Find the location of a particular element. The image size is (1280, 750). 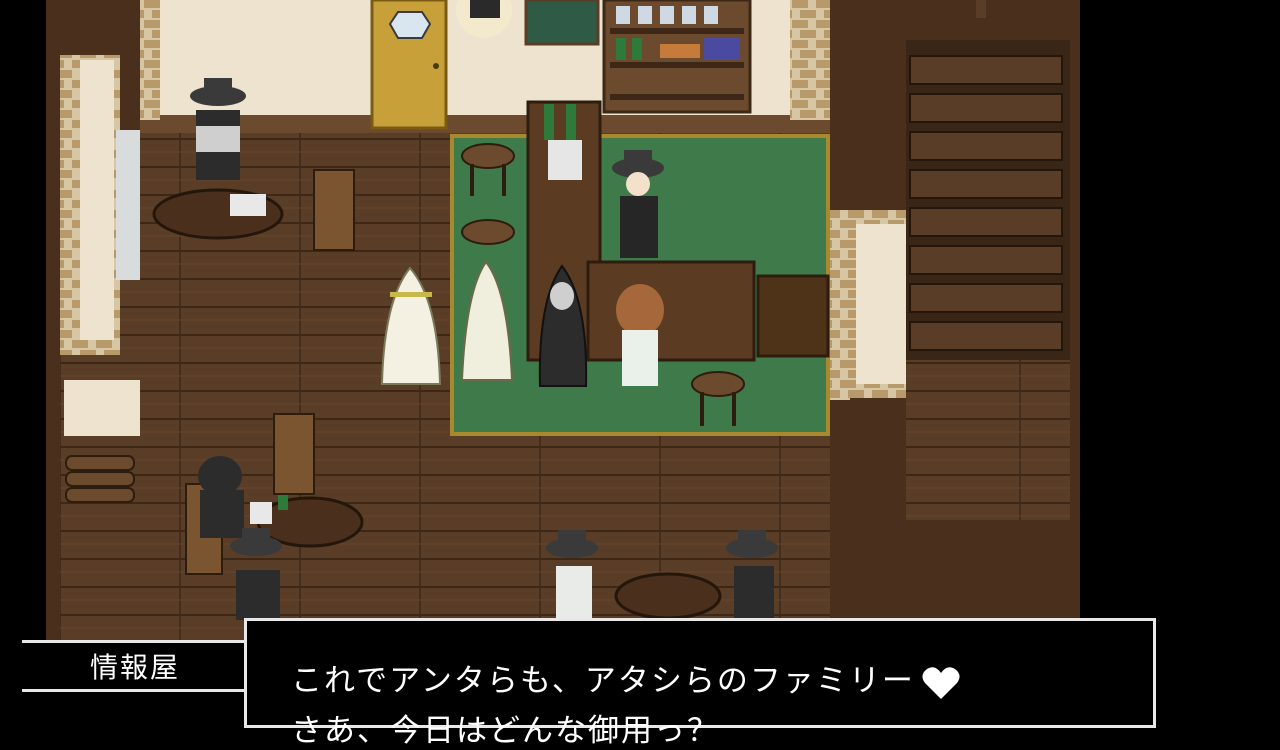

dialogue-line-1: これでアンタらも、アタシらのファミリー is located at coordinates (626, 678).